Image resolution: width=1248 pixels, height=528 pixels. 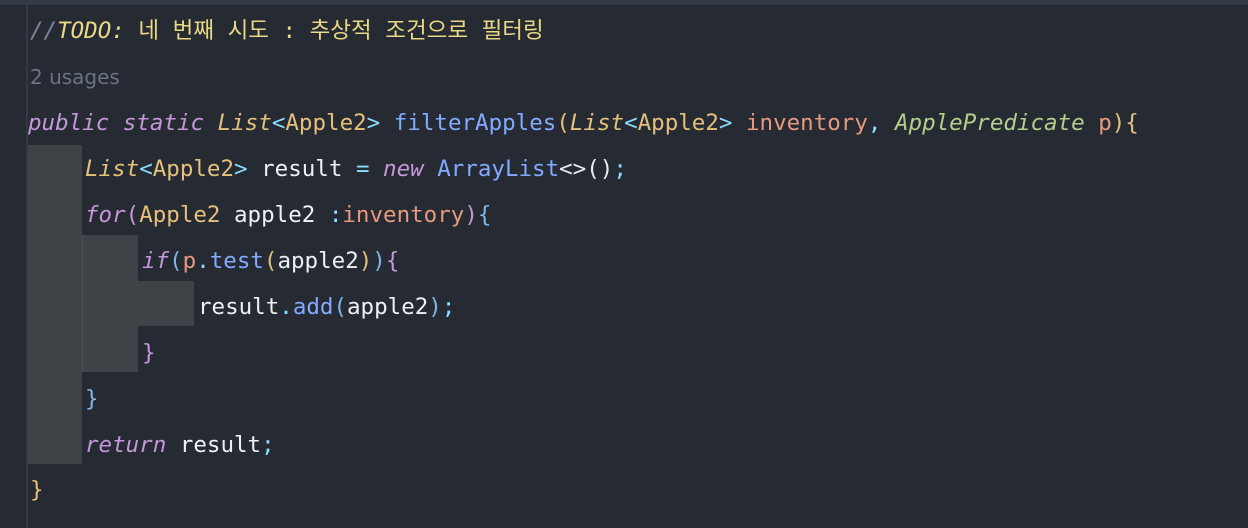 I want to click on code-line-for: for(Apple2 apple2 :inventory){, so click(x=288, y=215).